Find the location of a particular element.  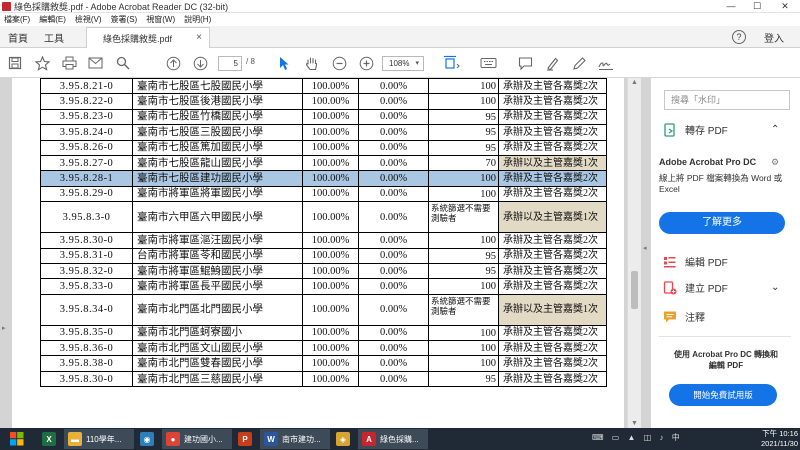

menu-file: 檔案(F) is located at coordinates (17, 19).